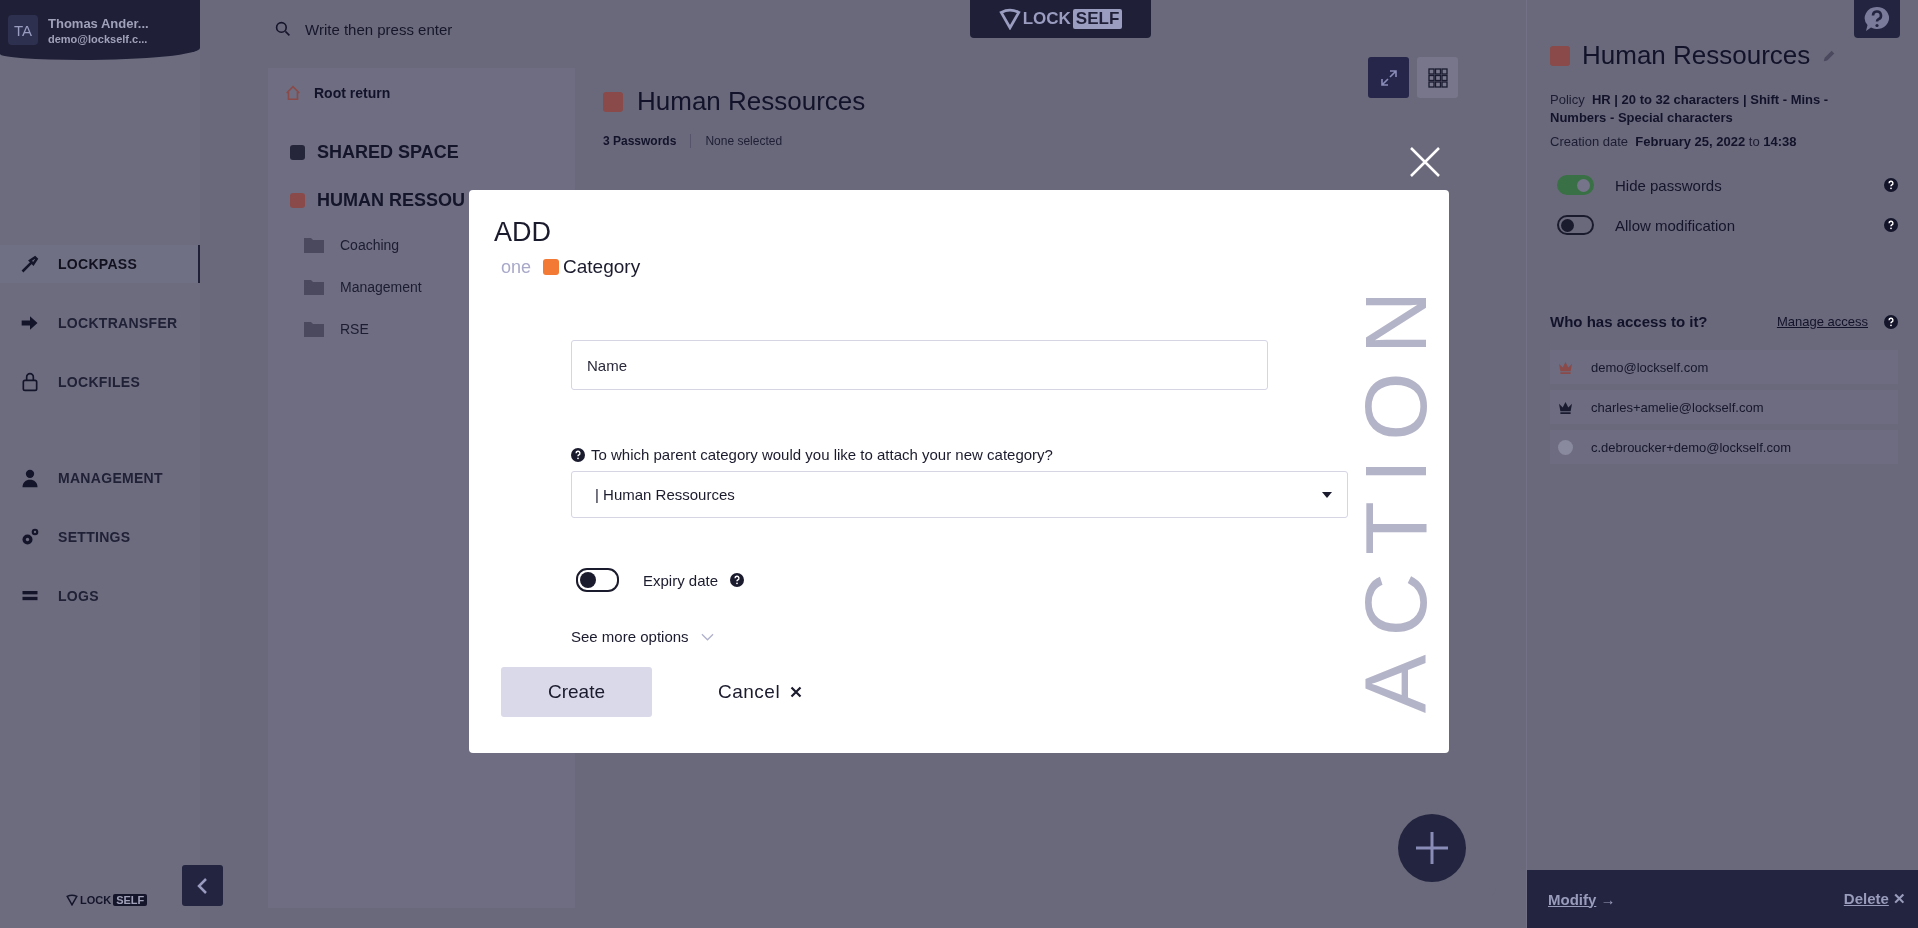 The height and width of the screenshot is (928, 1918). I want to click on home-icon, so click(293, 93).